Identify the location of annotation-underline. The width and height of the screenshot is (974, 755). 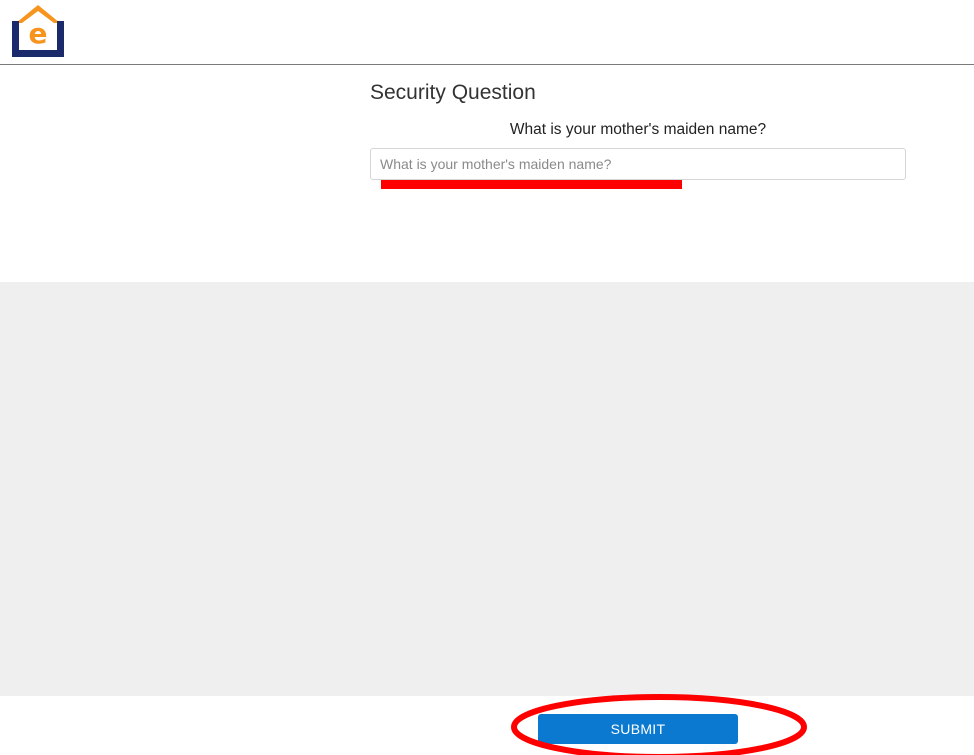
(531, 184).